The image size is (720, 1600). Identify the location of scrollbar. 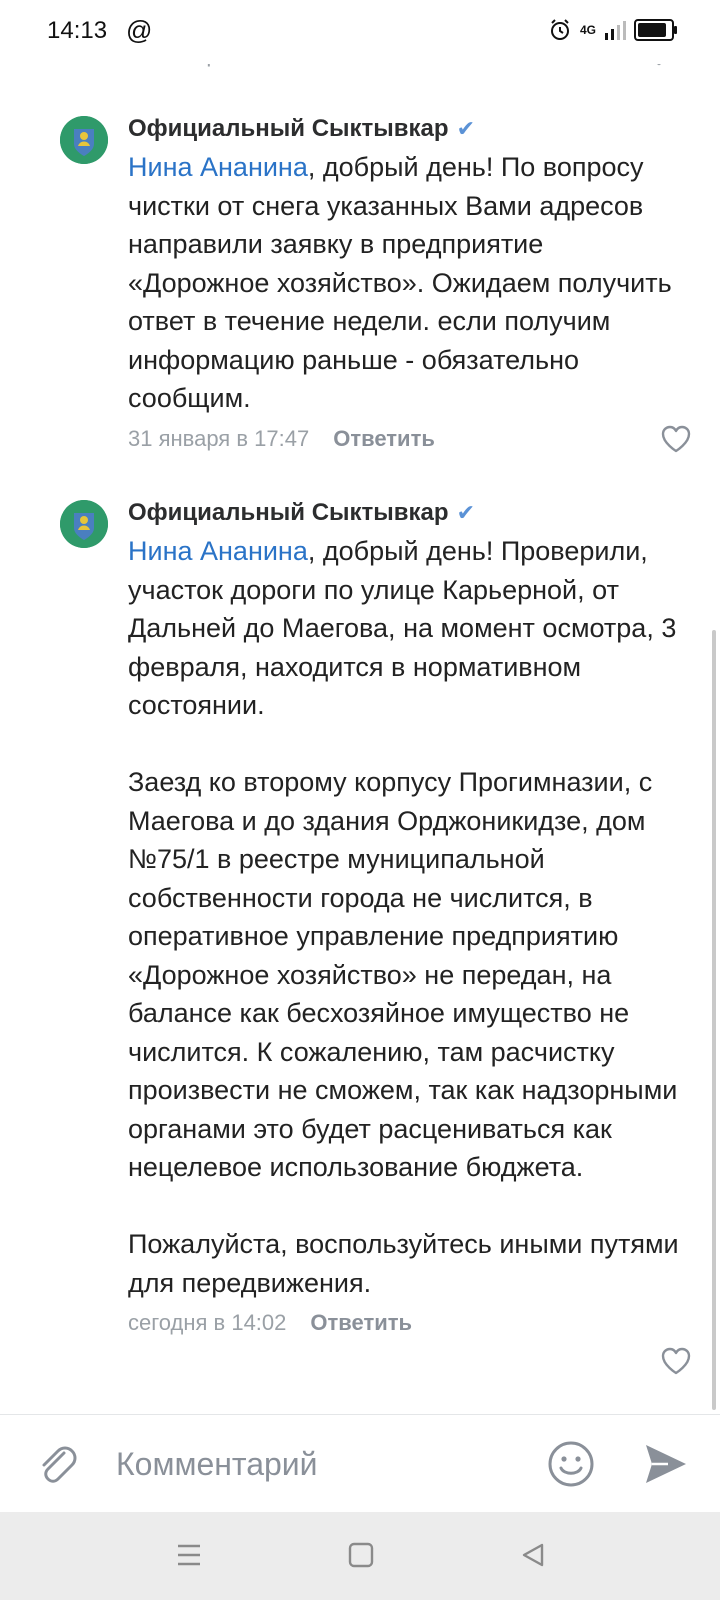
(714, 1020).